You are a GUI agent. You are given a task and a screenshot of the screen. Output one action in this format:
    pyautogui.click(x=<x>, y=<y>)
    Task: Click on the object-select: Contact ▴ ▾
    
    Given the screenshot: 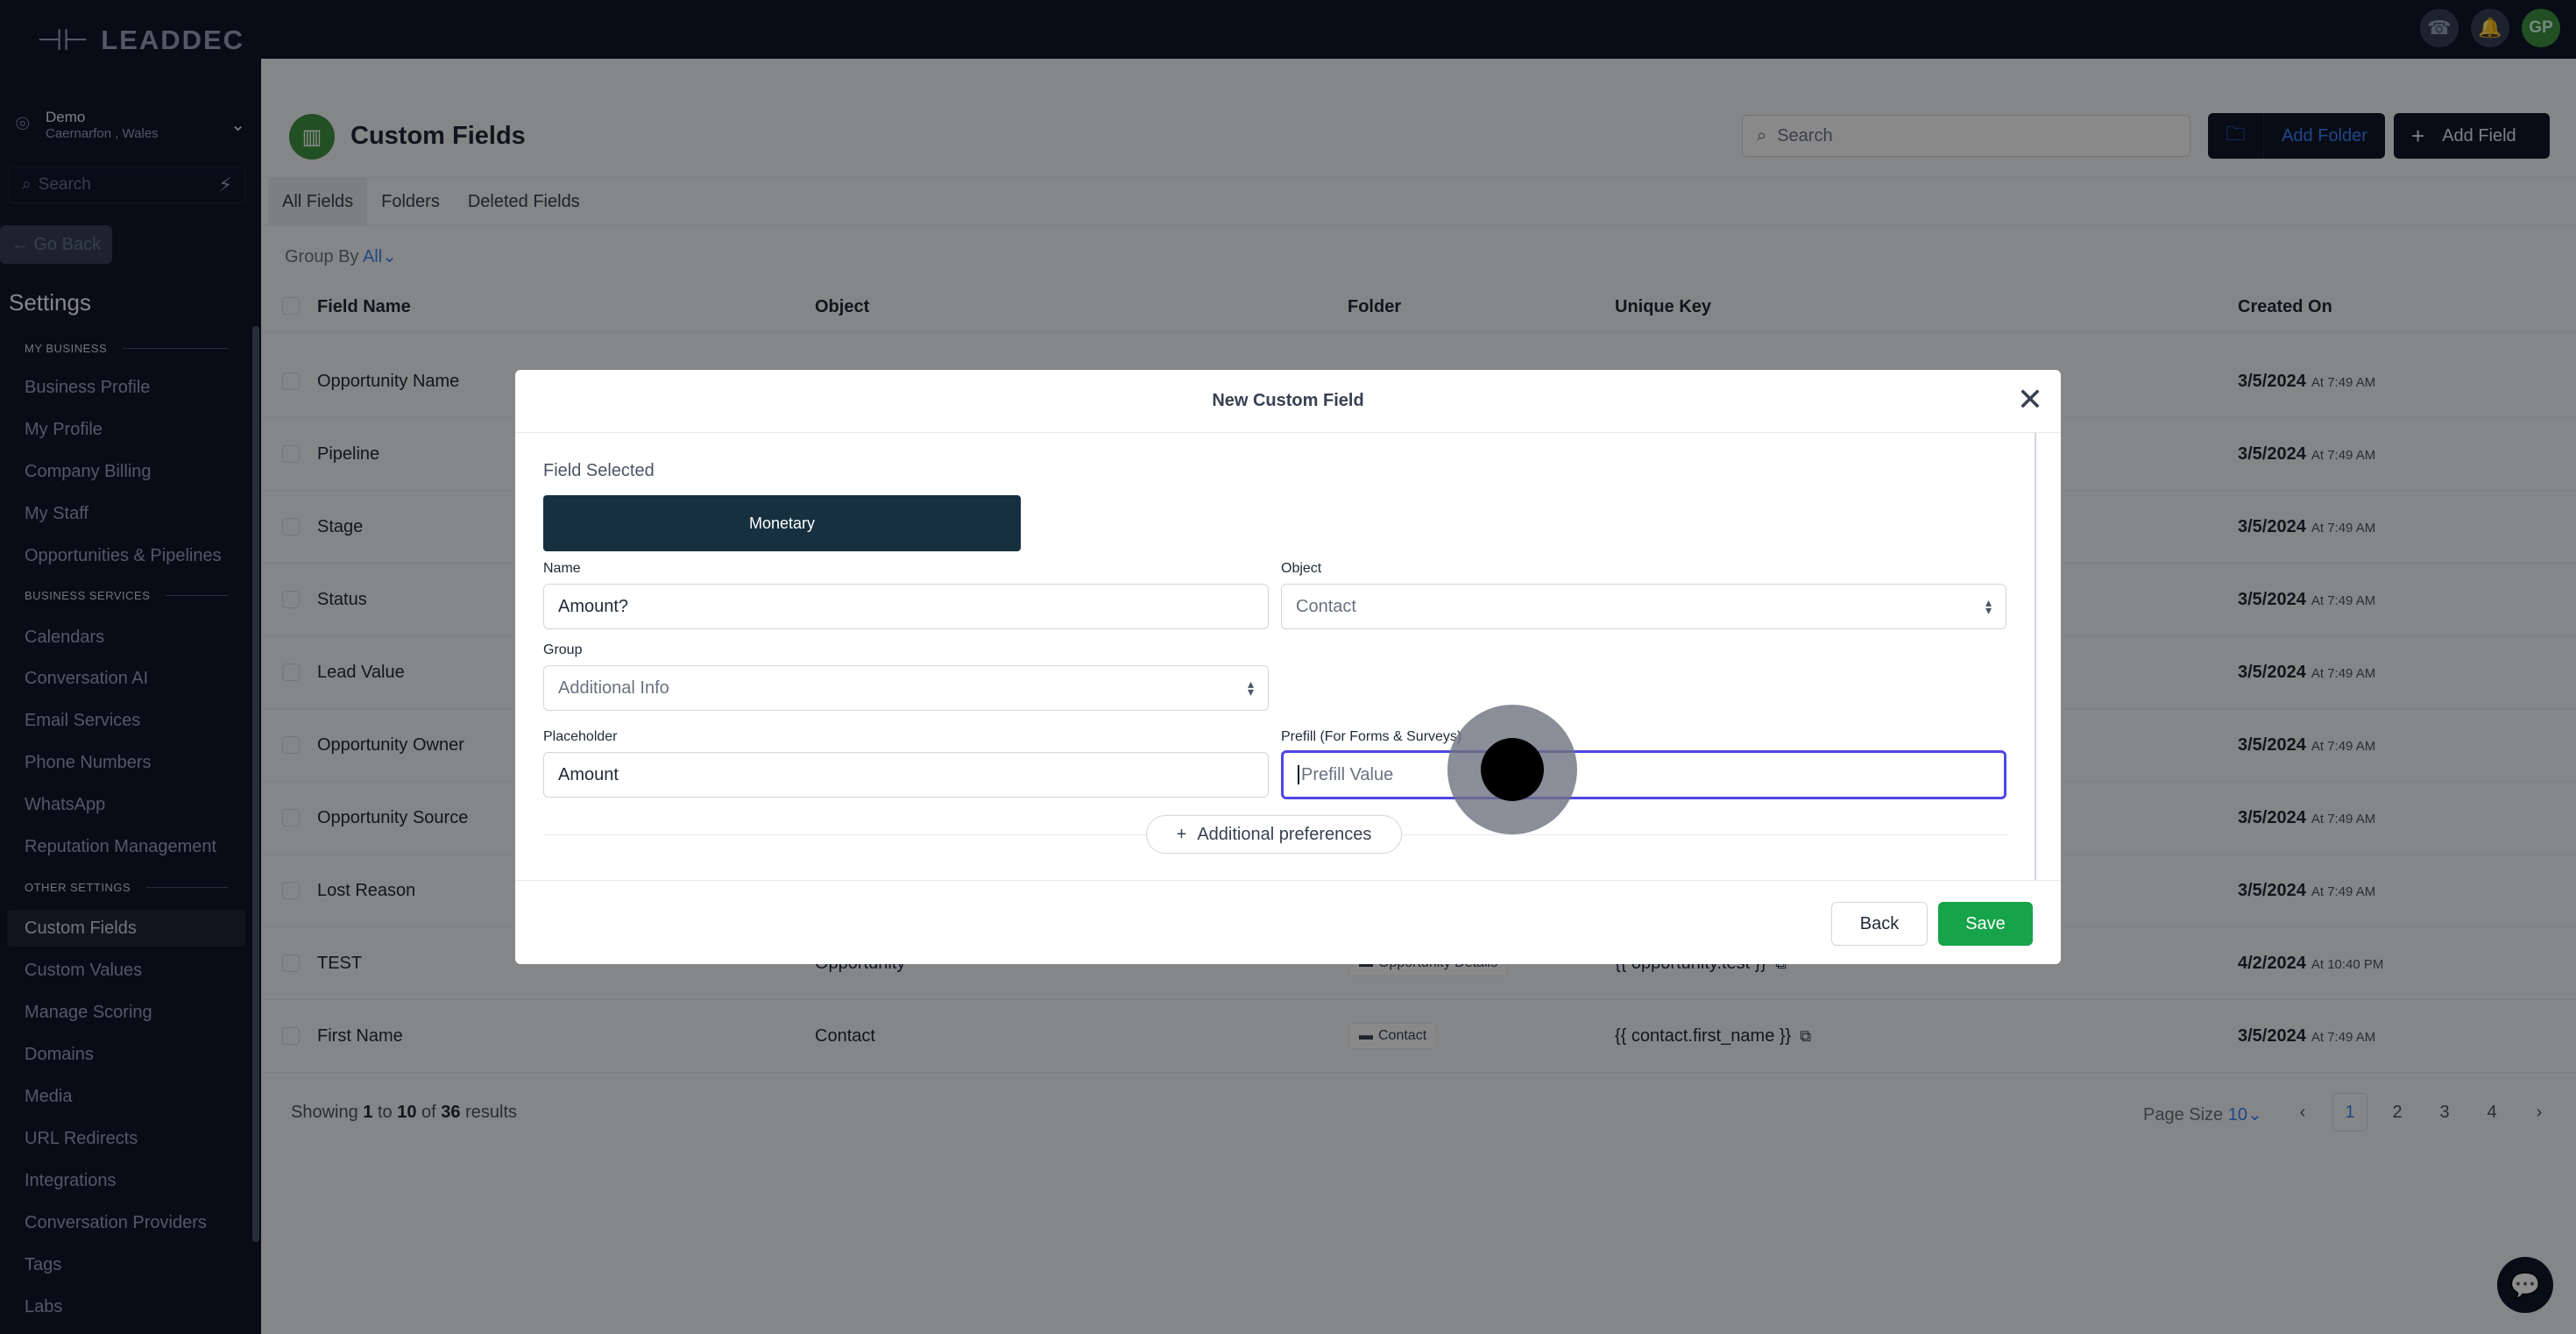 What is the action you would take?
    pyautogui.click(x=1643, y=606)
    